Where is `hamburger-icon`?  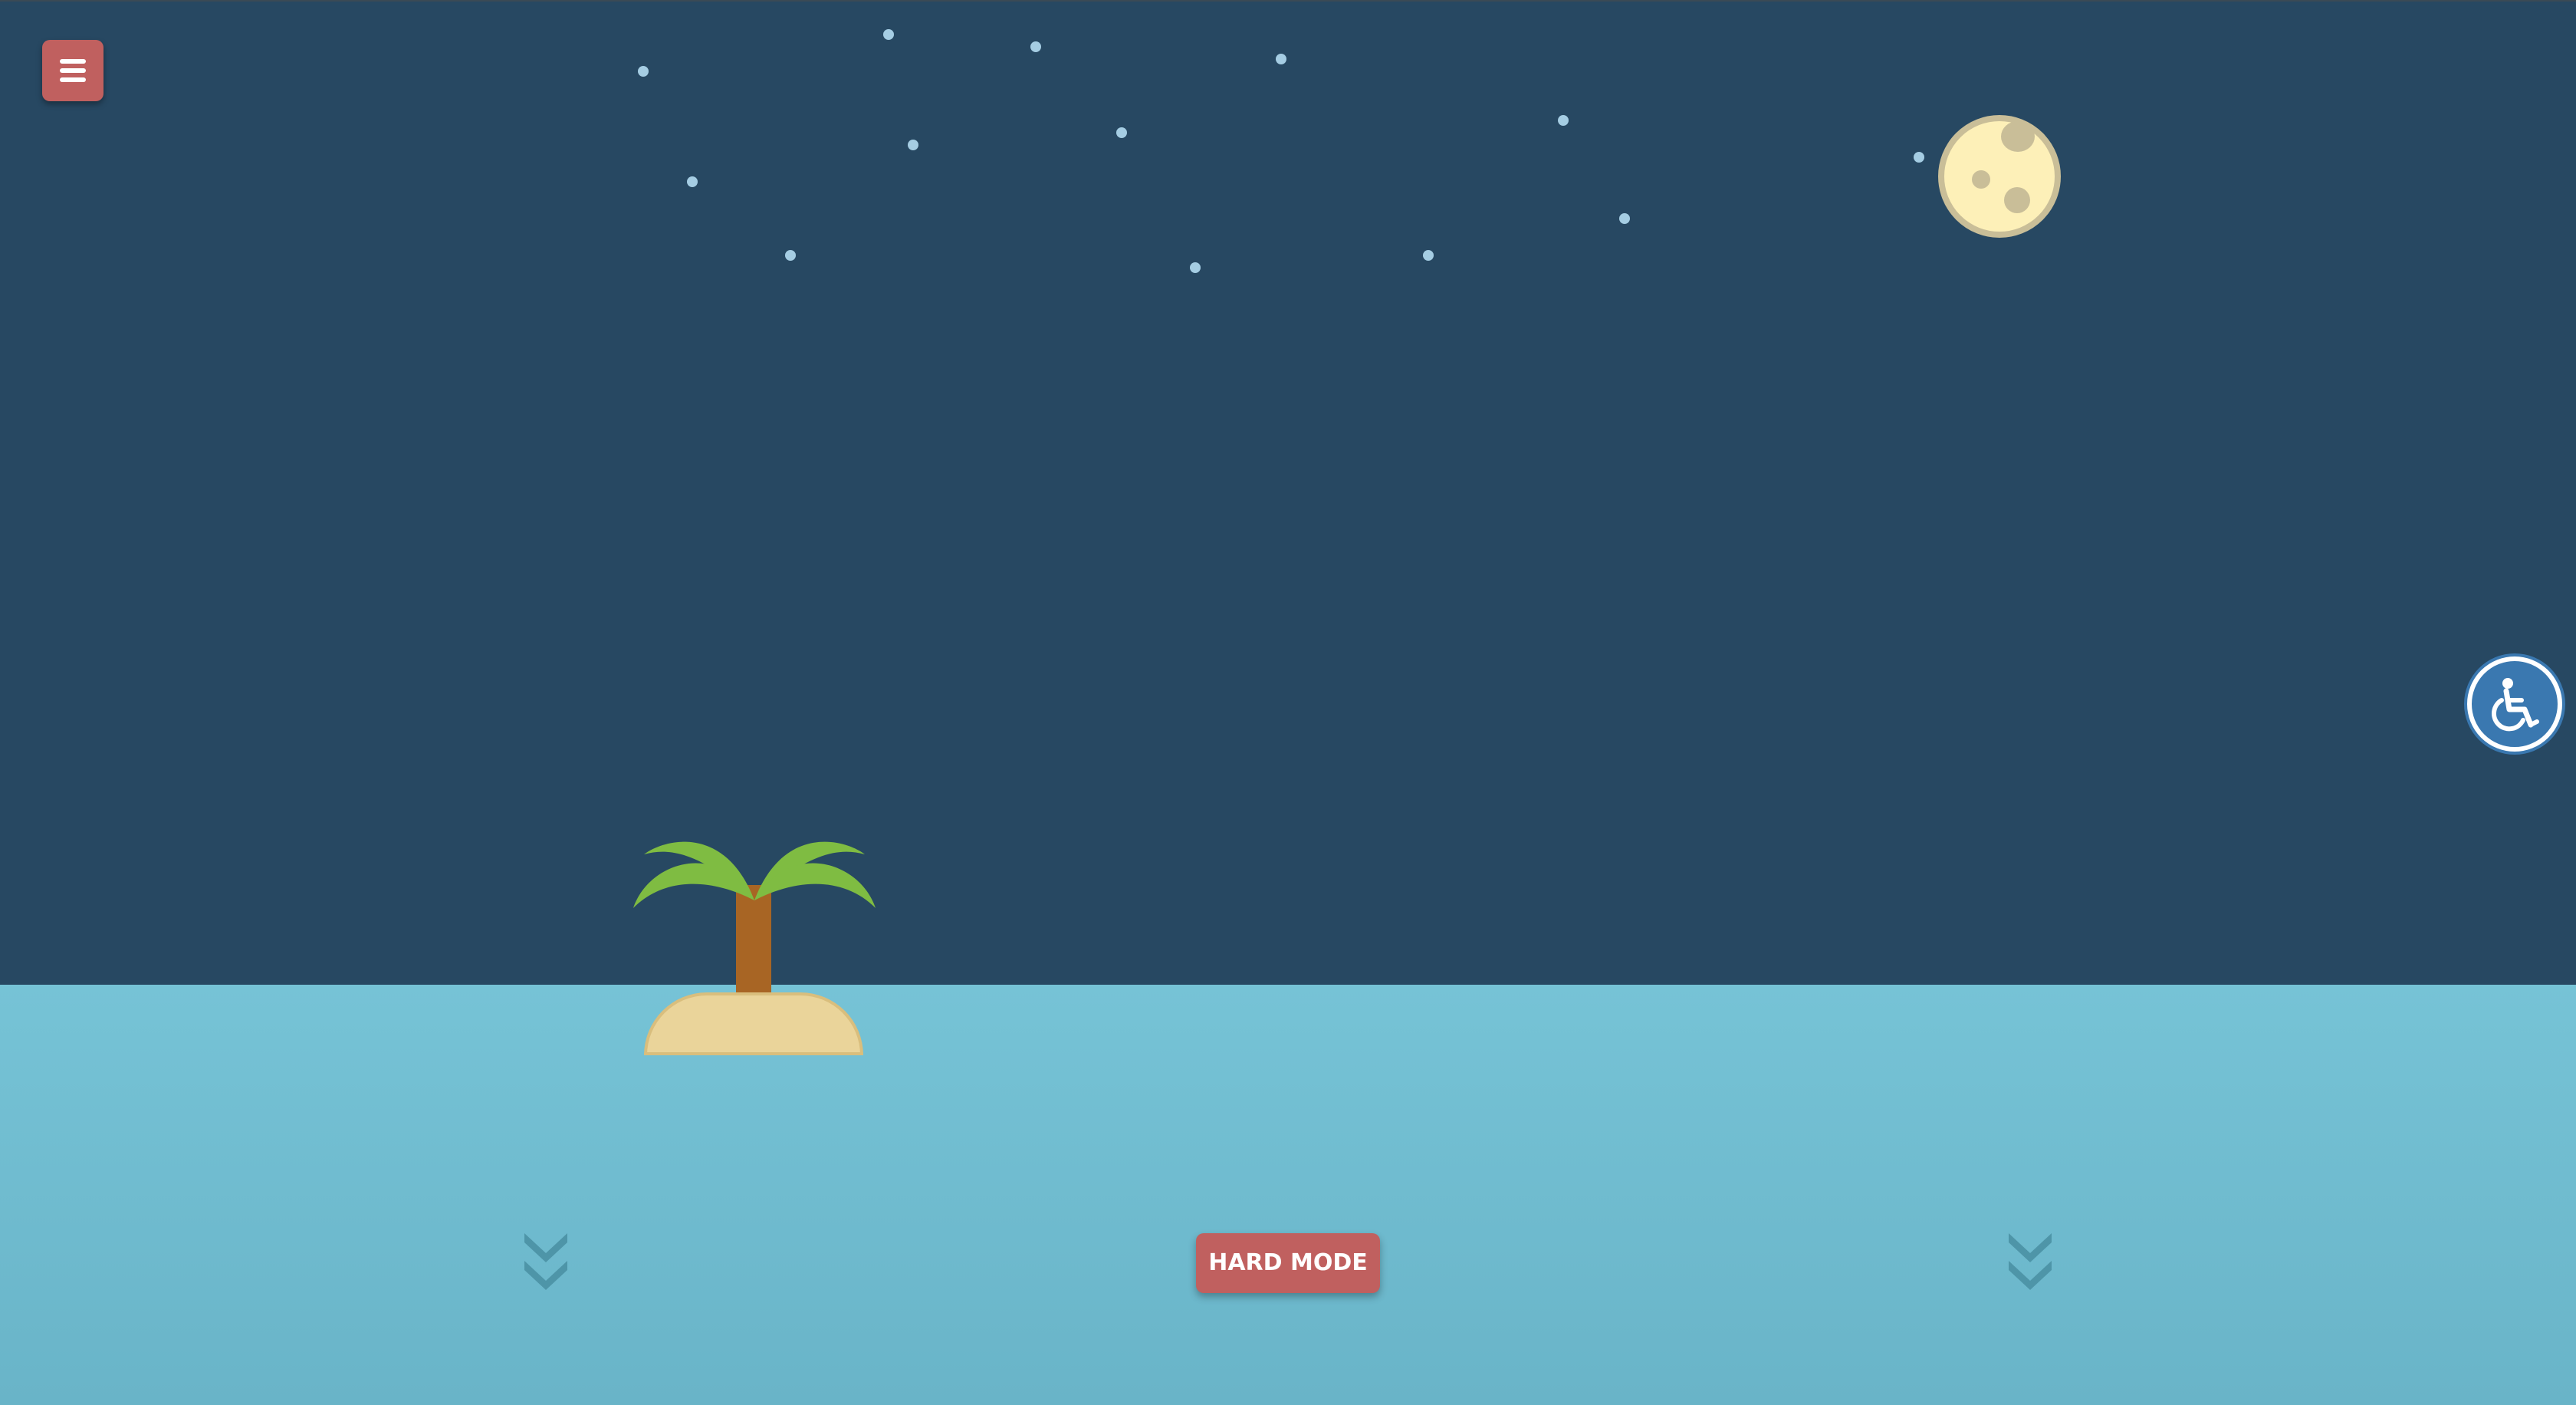 hamburger-icon is located at coordinates (73, 71).